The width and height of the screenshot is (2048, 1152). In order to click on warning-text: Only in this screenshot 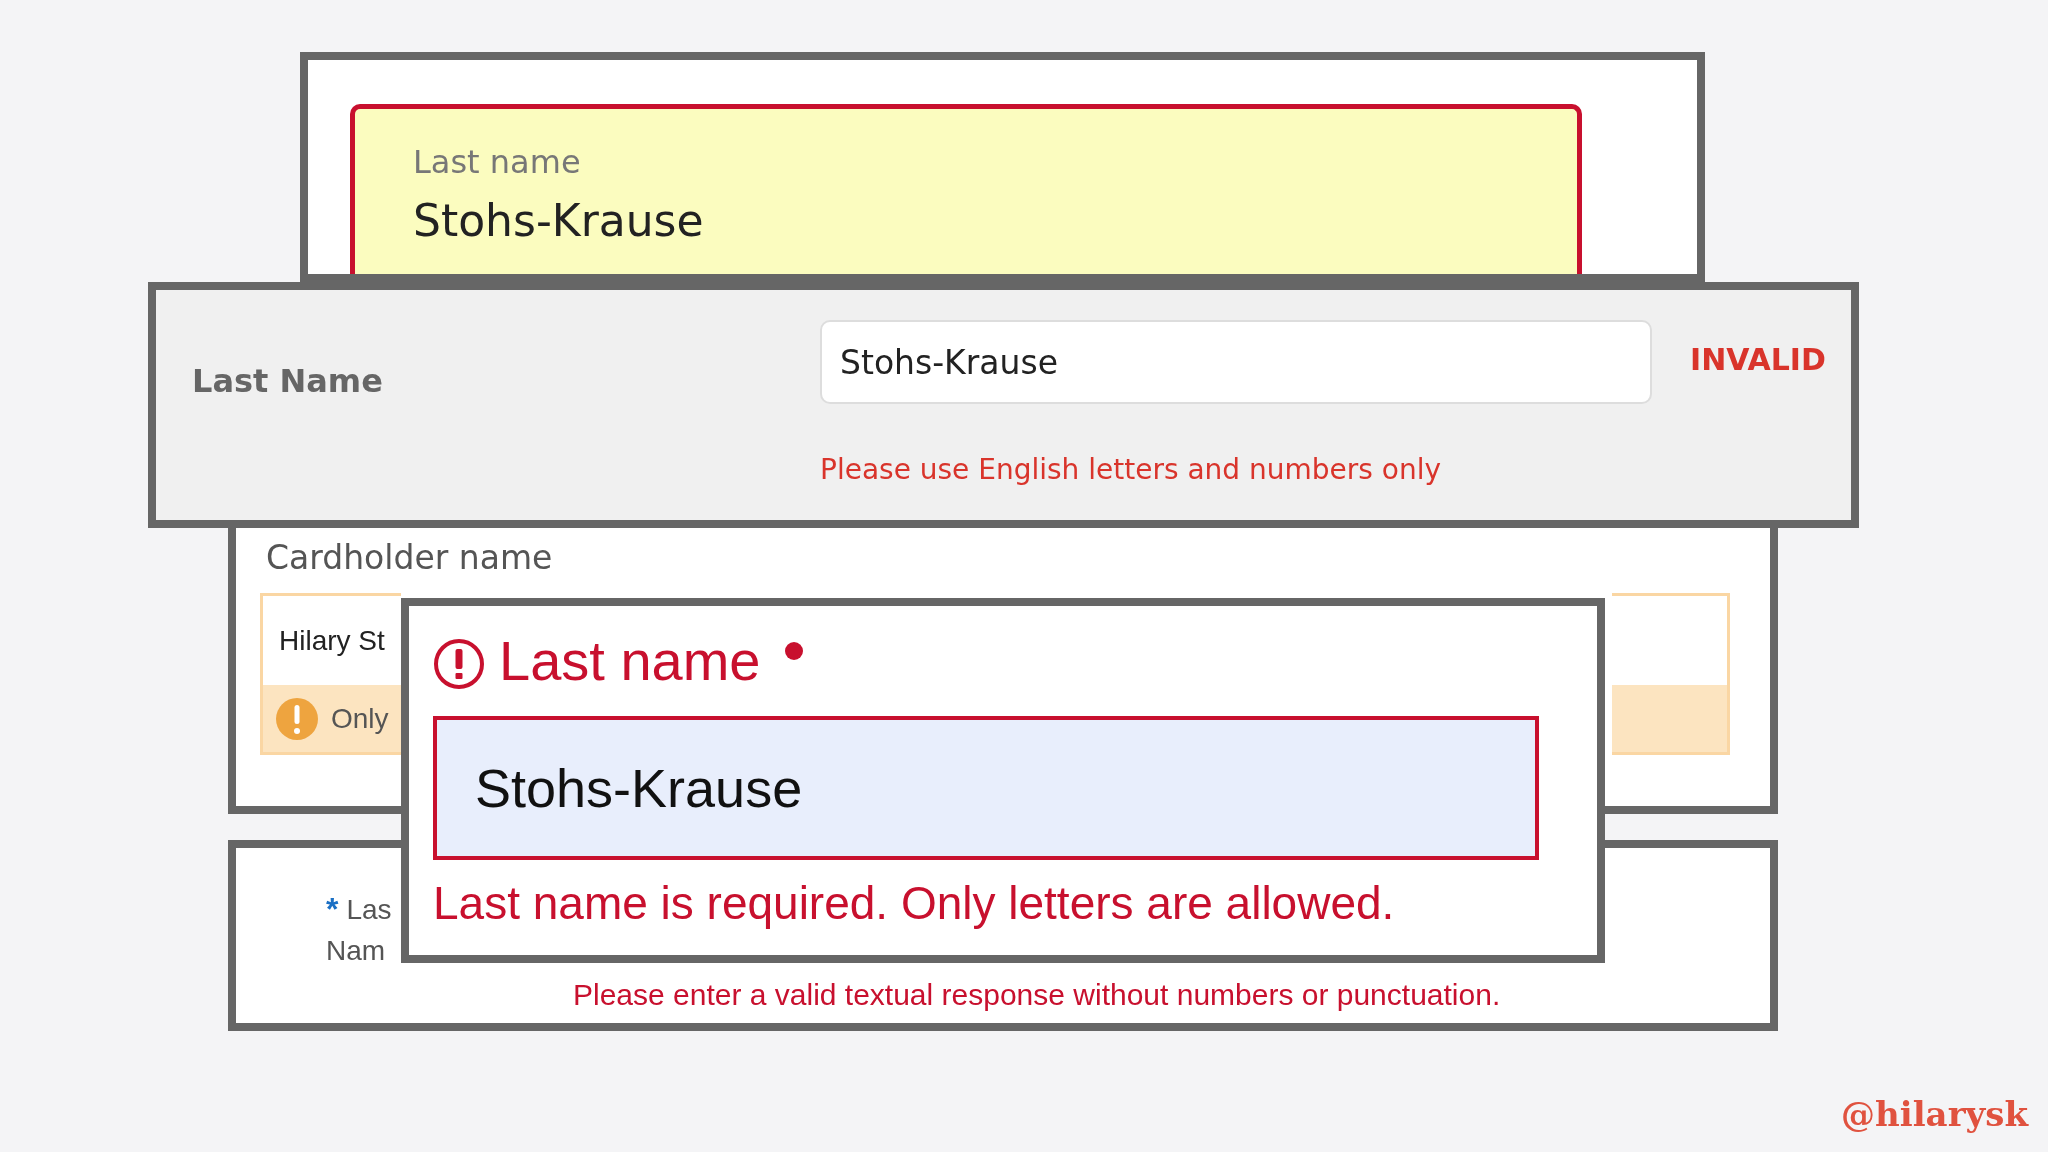, I will do `click(360, 718)`.